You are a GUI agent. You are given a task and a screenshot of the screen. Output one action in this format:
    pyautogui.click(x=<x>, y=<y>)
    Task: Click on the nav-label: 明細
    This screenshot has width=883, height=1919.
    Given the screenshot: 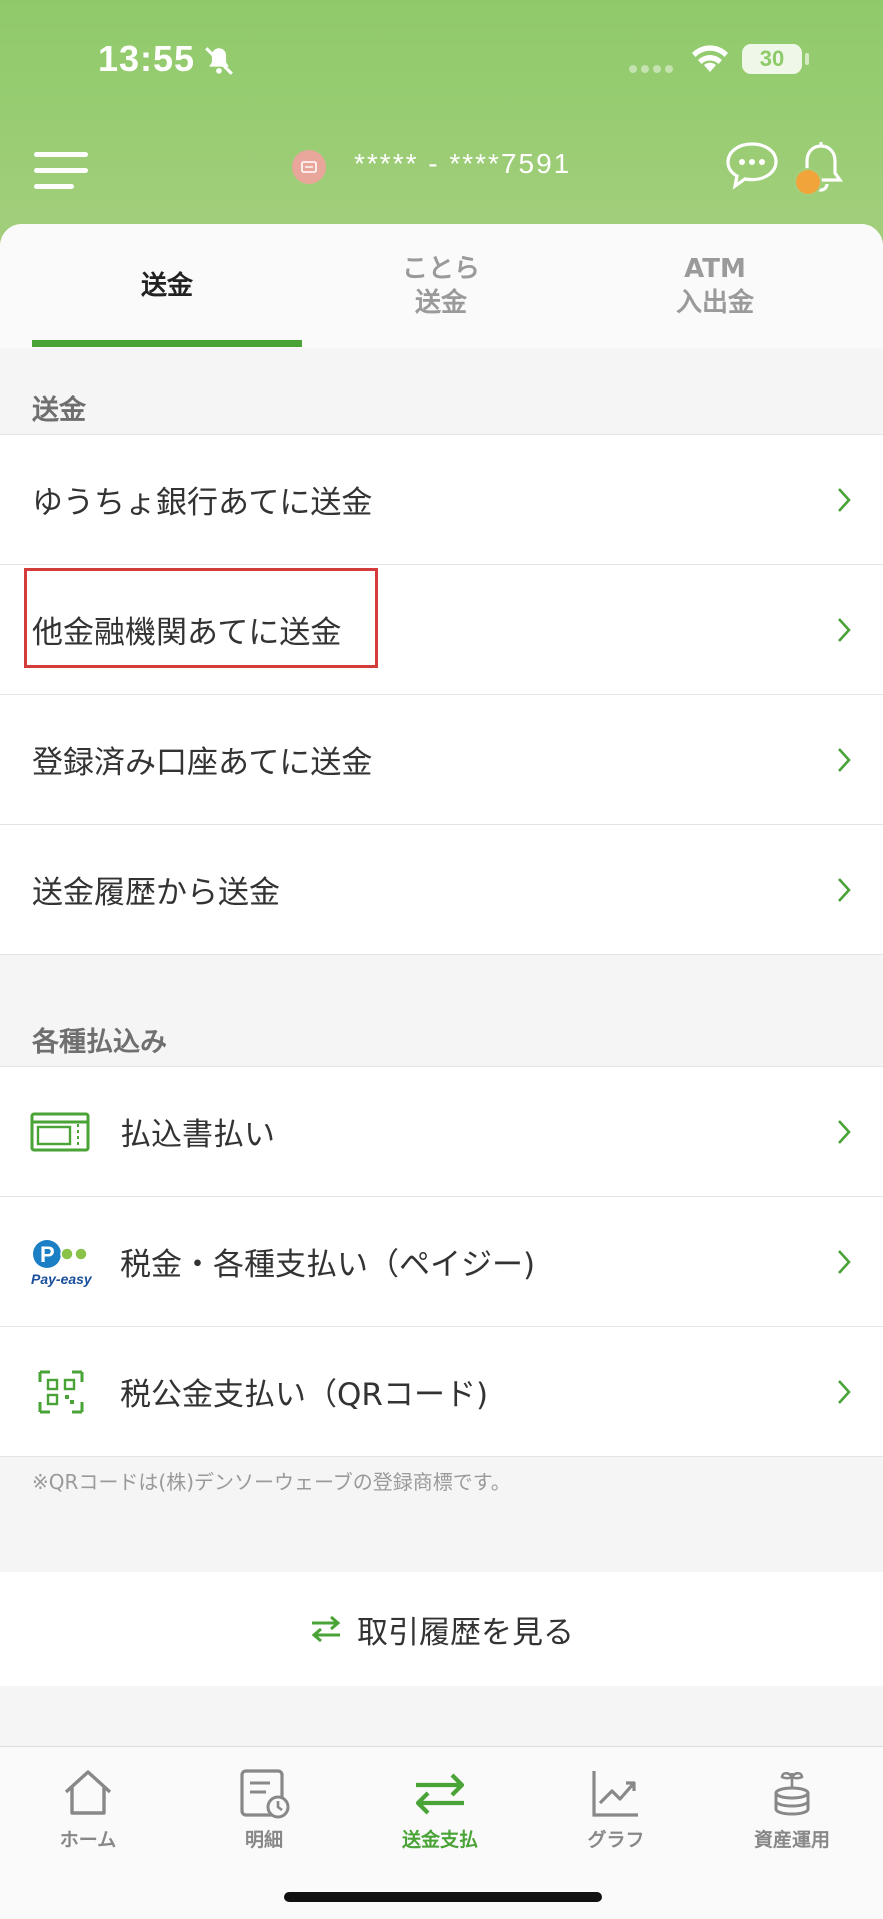 What is the action you would take?
    pyautogui.click(x=263, y=1840)
    